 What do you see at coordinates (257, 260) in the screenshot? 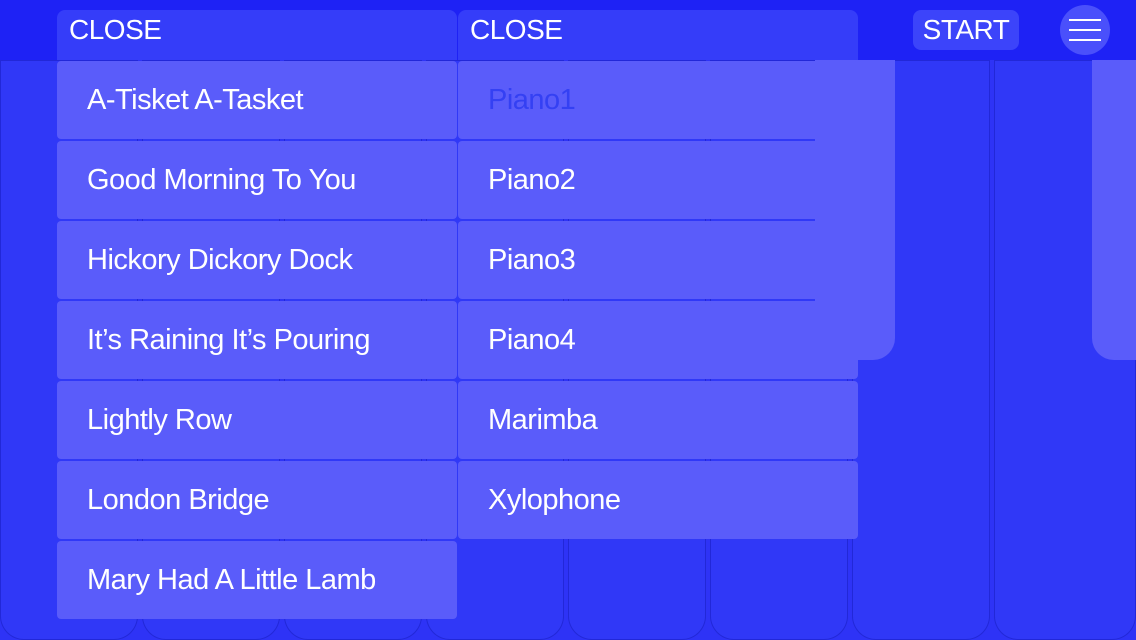
I see `song-item: Hickory Dickory Dock` at bounding box center [257, 260].